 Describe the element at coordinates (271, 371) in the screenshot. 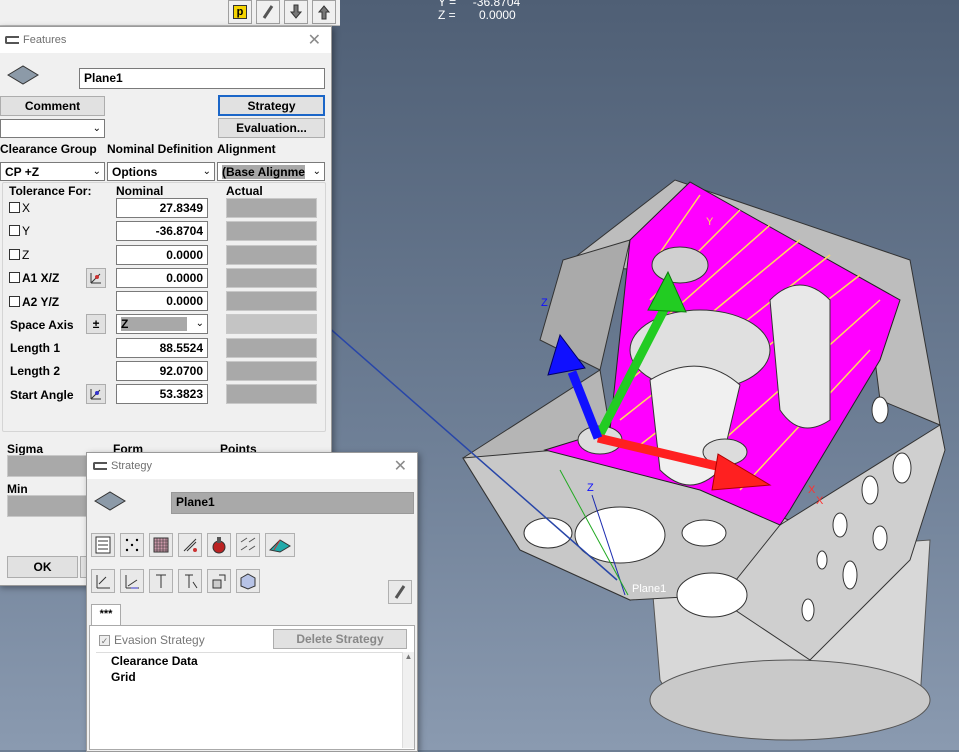

I see `actual-length2-field` at that location.